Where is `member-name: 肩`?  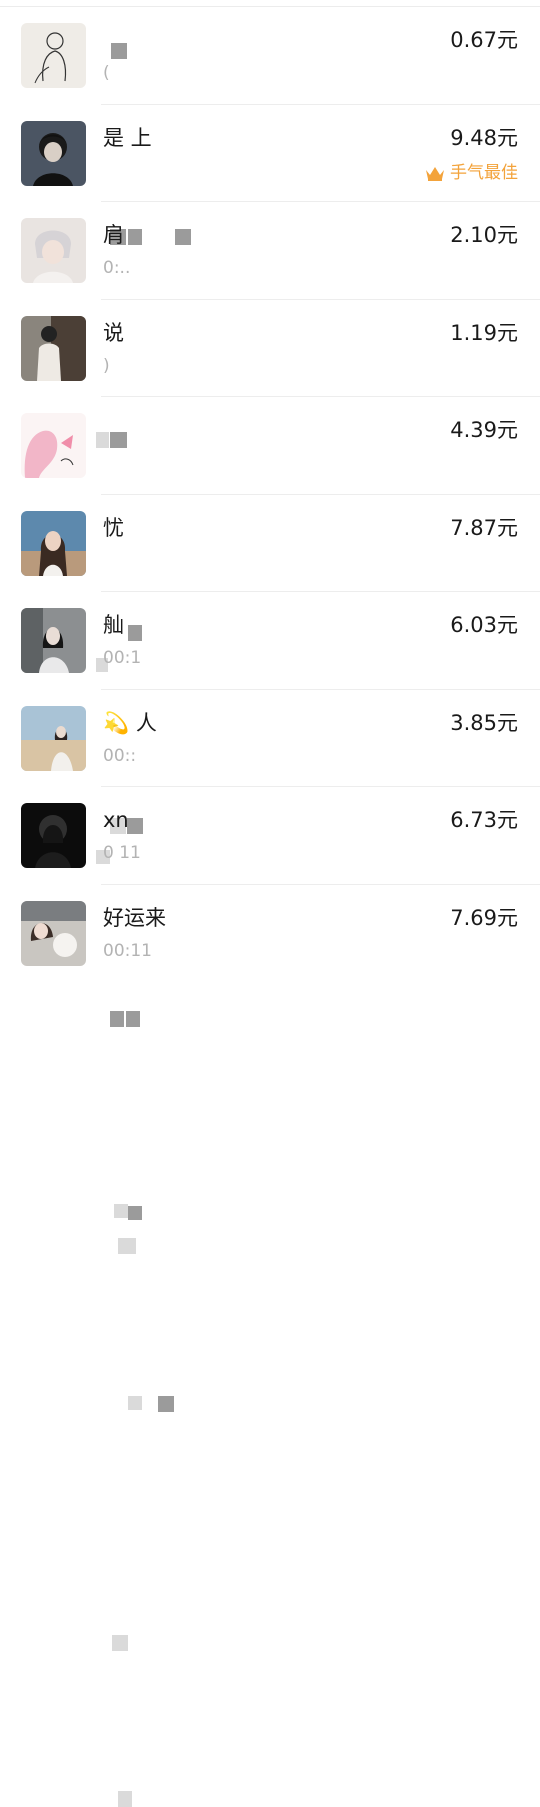
member-name: 肩 is located at coordinates (113, 235).